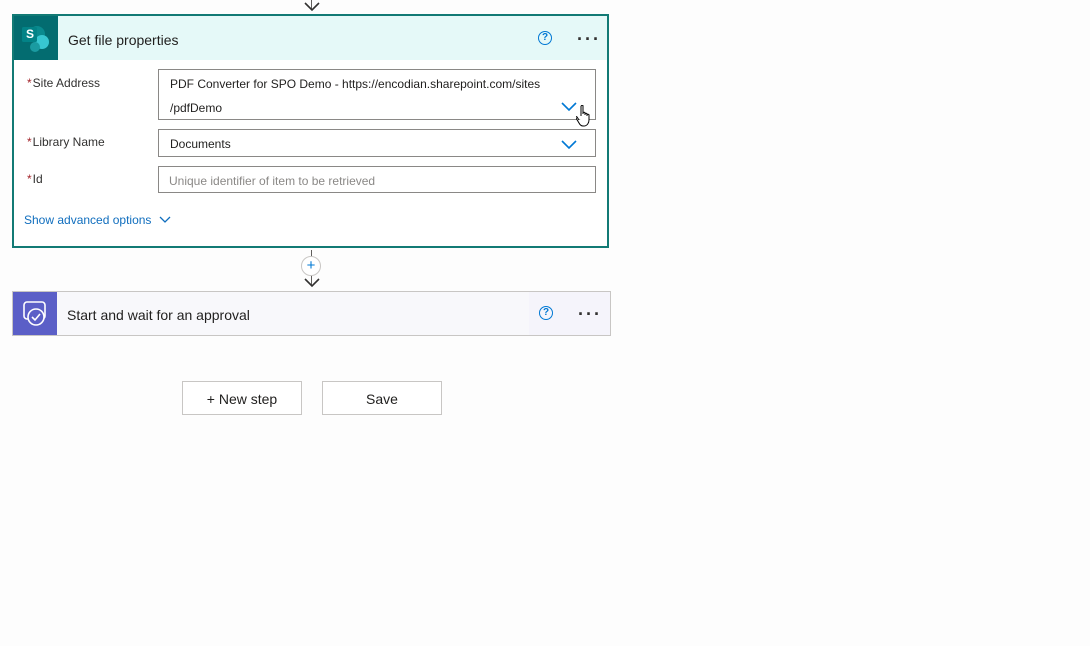 This screenshot has height=646, width=1090. What do you see at coordinates (196, 108) in the screenshot?
I see `site-address-value-line2: /pdfDemo` at bounding box center [196, 108].